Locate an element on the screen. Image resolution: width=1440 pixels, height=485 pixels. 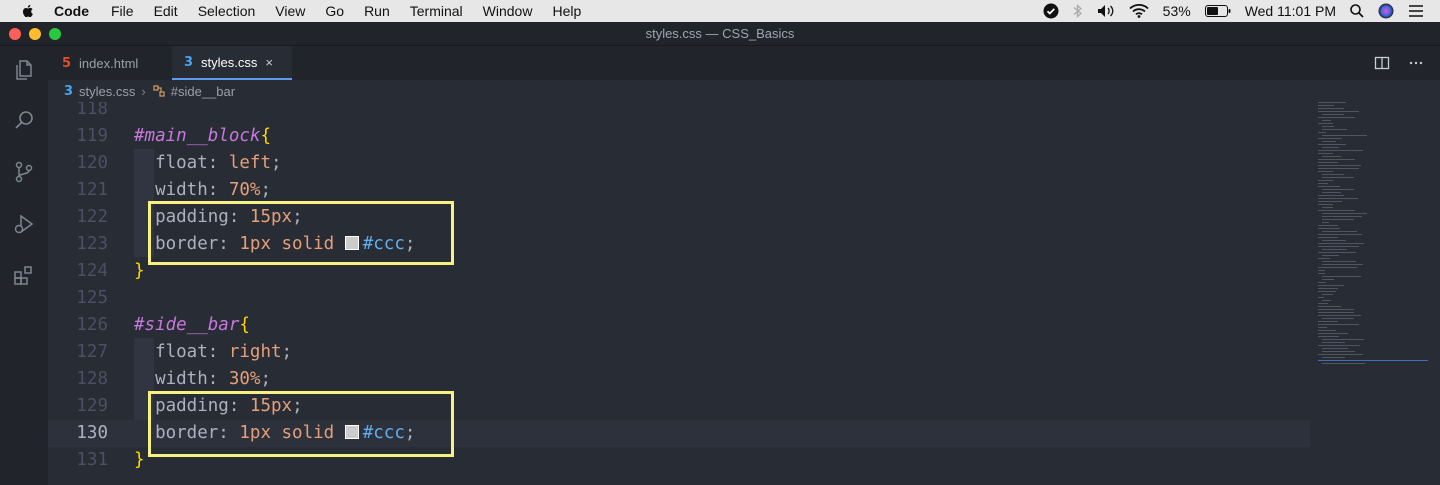
menu-file: File is located at coordinates (122, 11).